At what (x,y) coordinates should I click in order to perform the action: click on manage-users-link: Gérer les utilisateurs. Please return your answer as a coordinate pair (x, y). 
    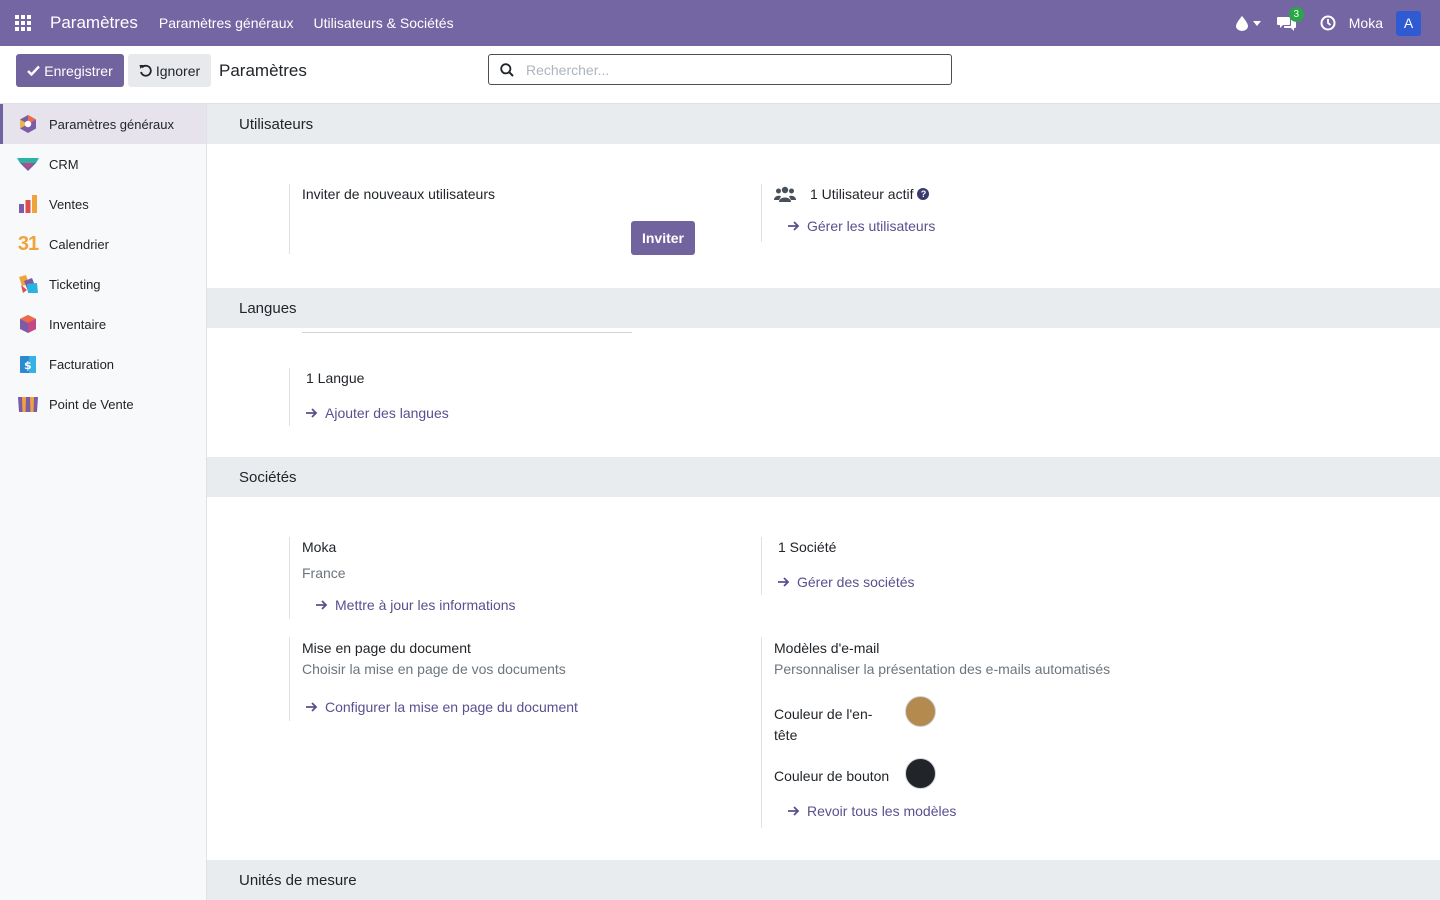
    Looking at the image, I should click on (861, 226).